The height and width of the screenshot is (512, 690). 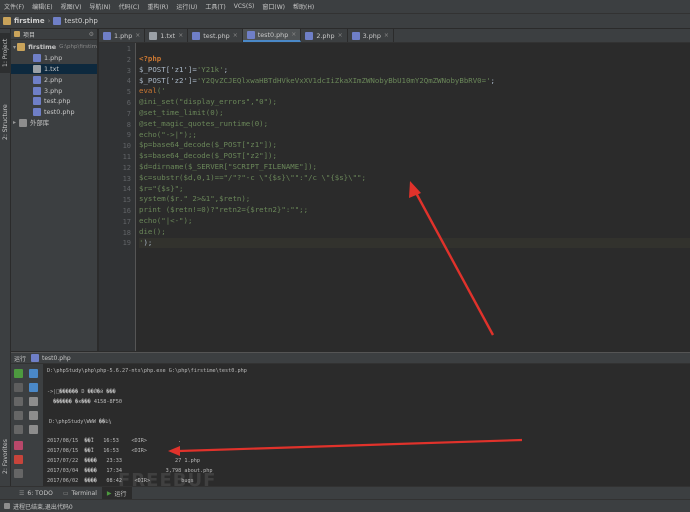 What do you see at coordinates (153, 35) in the screenshot?
I see `text-file-icon` at bounding box center [153, 35].